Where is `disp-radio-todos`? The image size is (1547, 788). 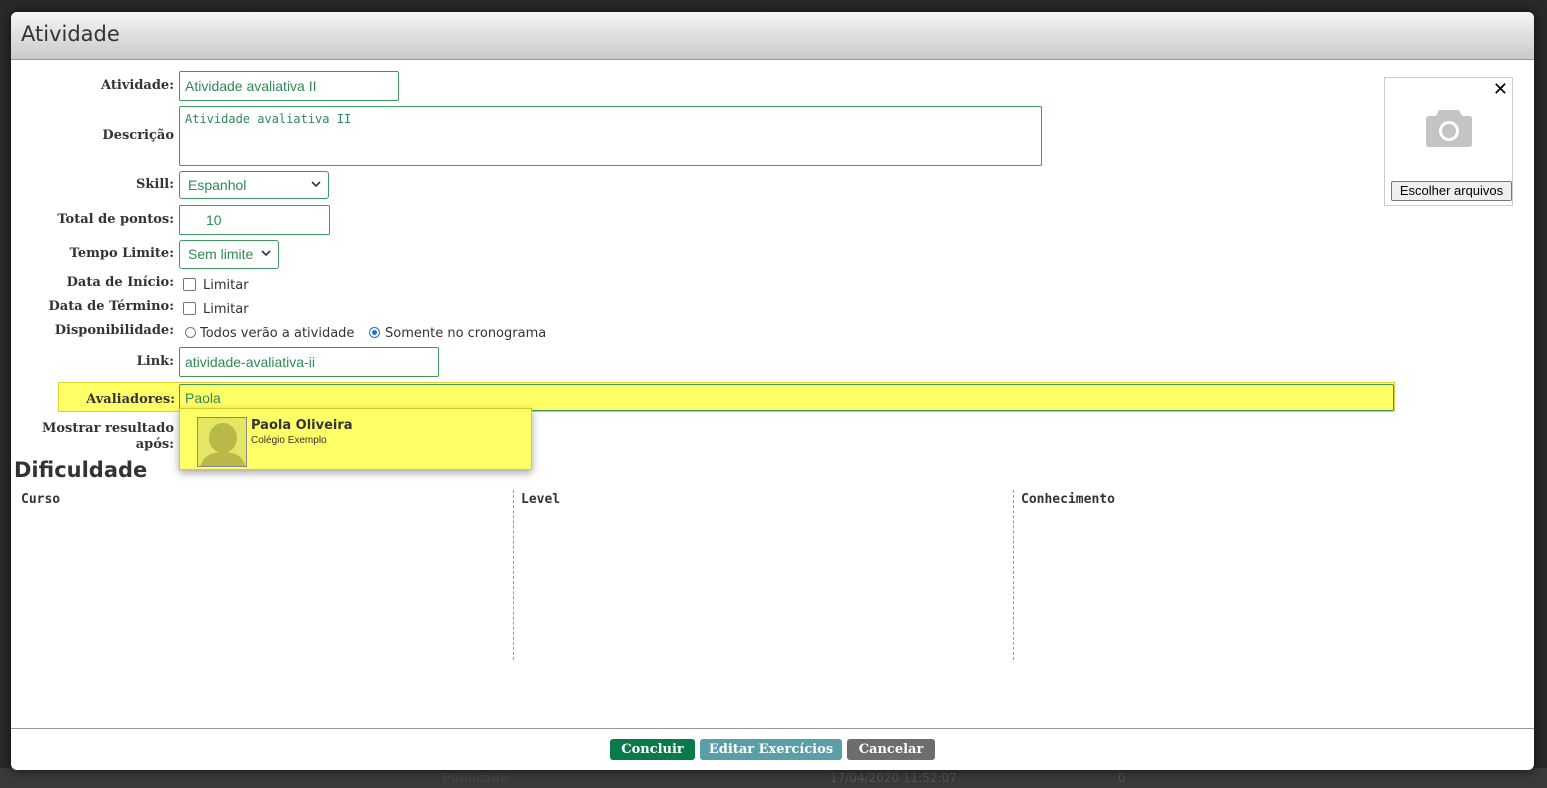
disp-radio-todos is located at coordinates (190, 332).